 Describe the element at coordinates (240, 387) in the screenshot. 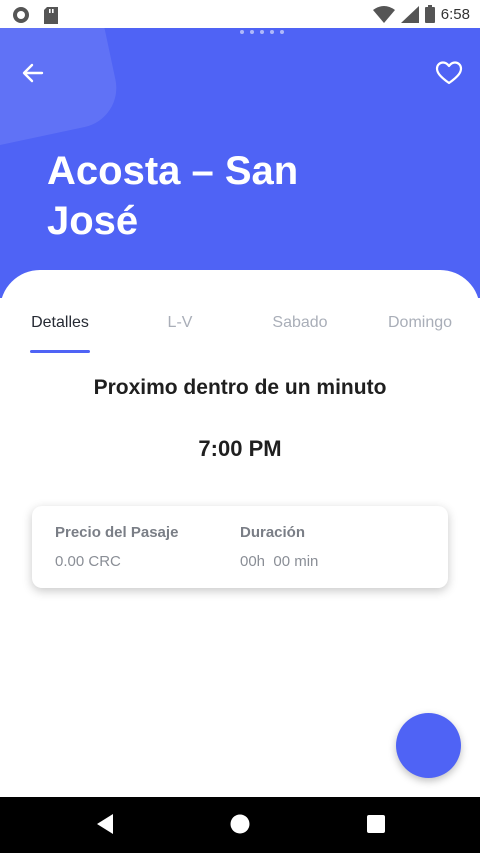

I see `next-departure-label: Proximo dentro de un minuto` at that location.